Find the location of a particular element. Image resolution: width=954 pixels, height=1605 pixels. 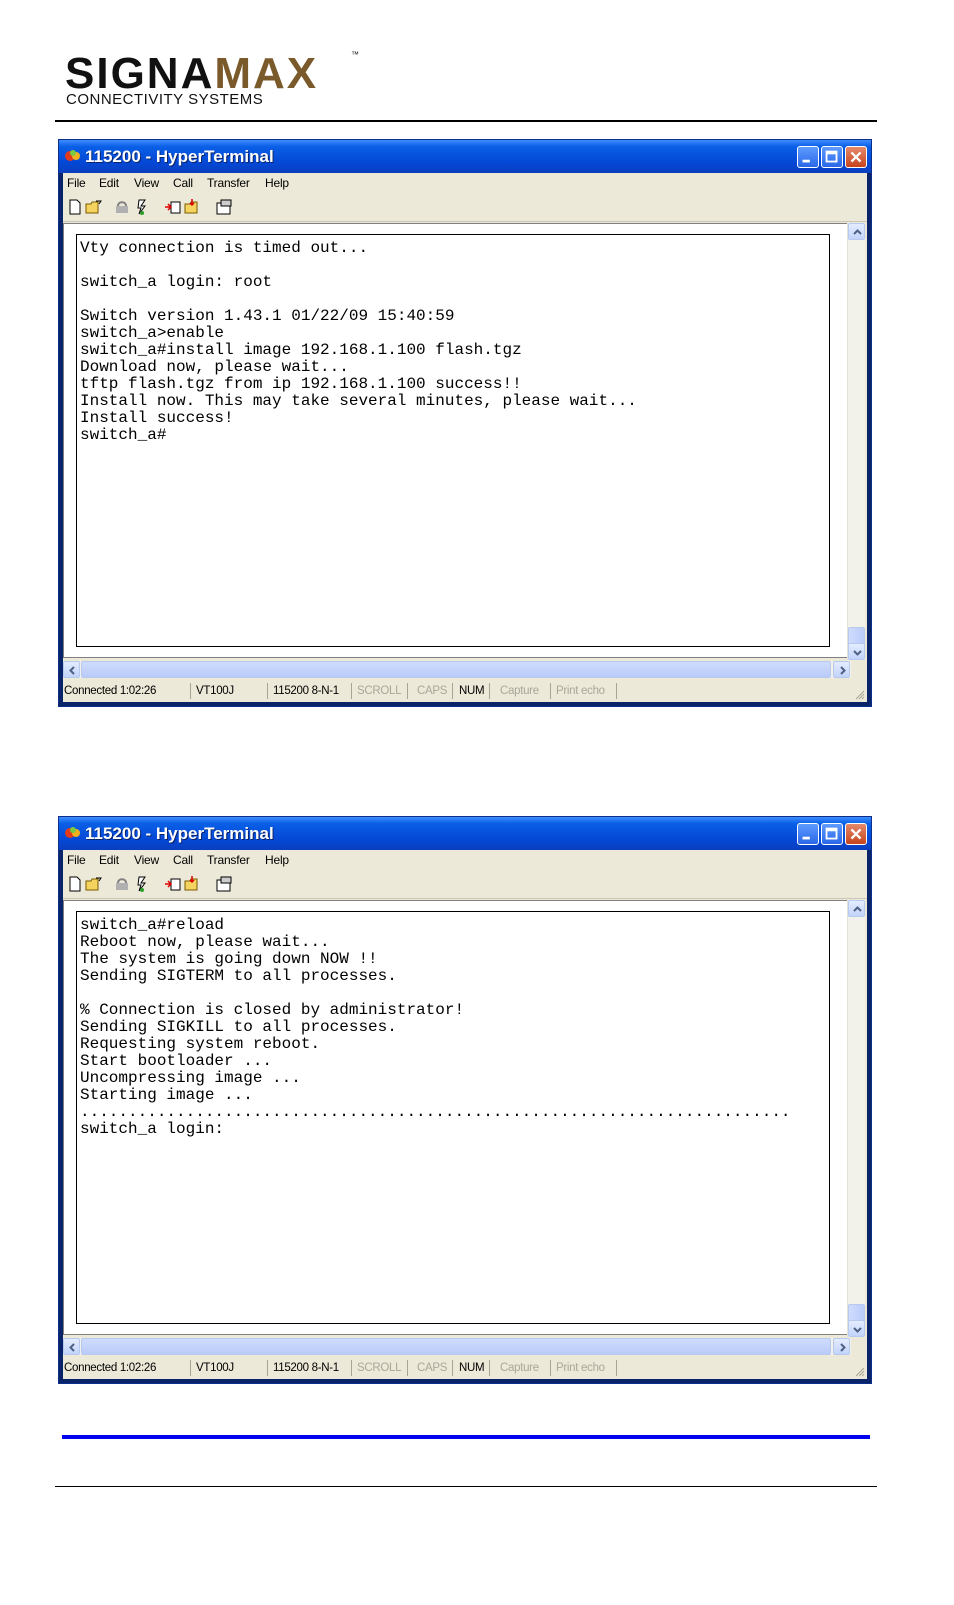

logo-trademark: ™ is located at coordinates (355, 54).